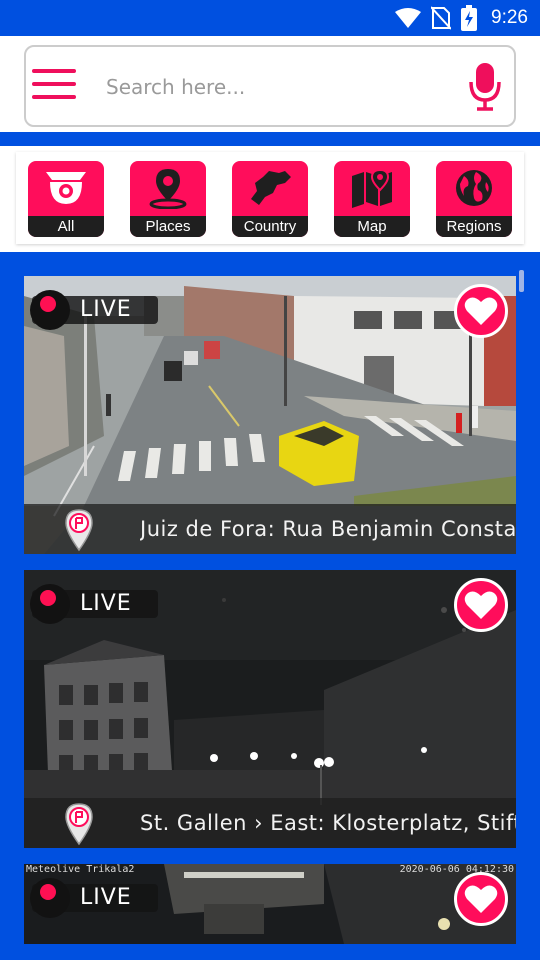 This screenshot has height=960, width=540. What do you see at coordinates (168, 226) in the screenshot?
I see `category-places-label: Places` at bounding box center [168, 226].